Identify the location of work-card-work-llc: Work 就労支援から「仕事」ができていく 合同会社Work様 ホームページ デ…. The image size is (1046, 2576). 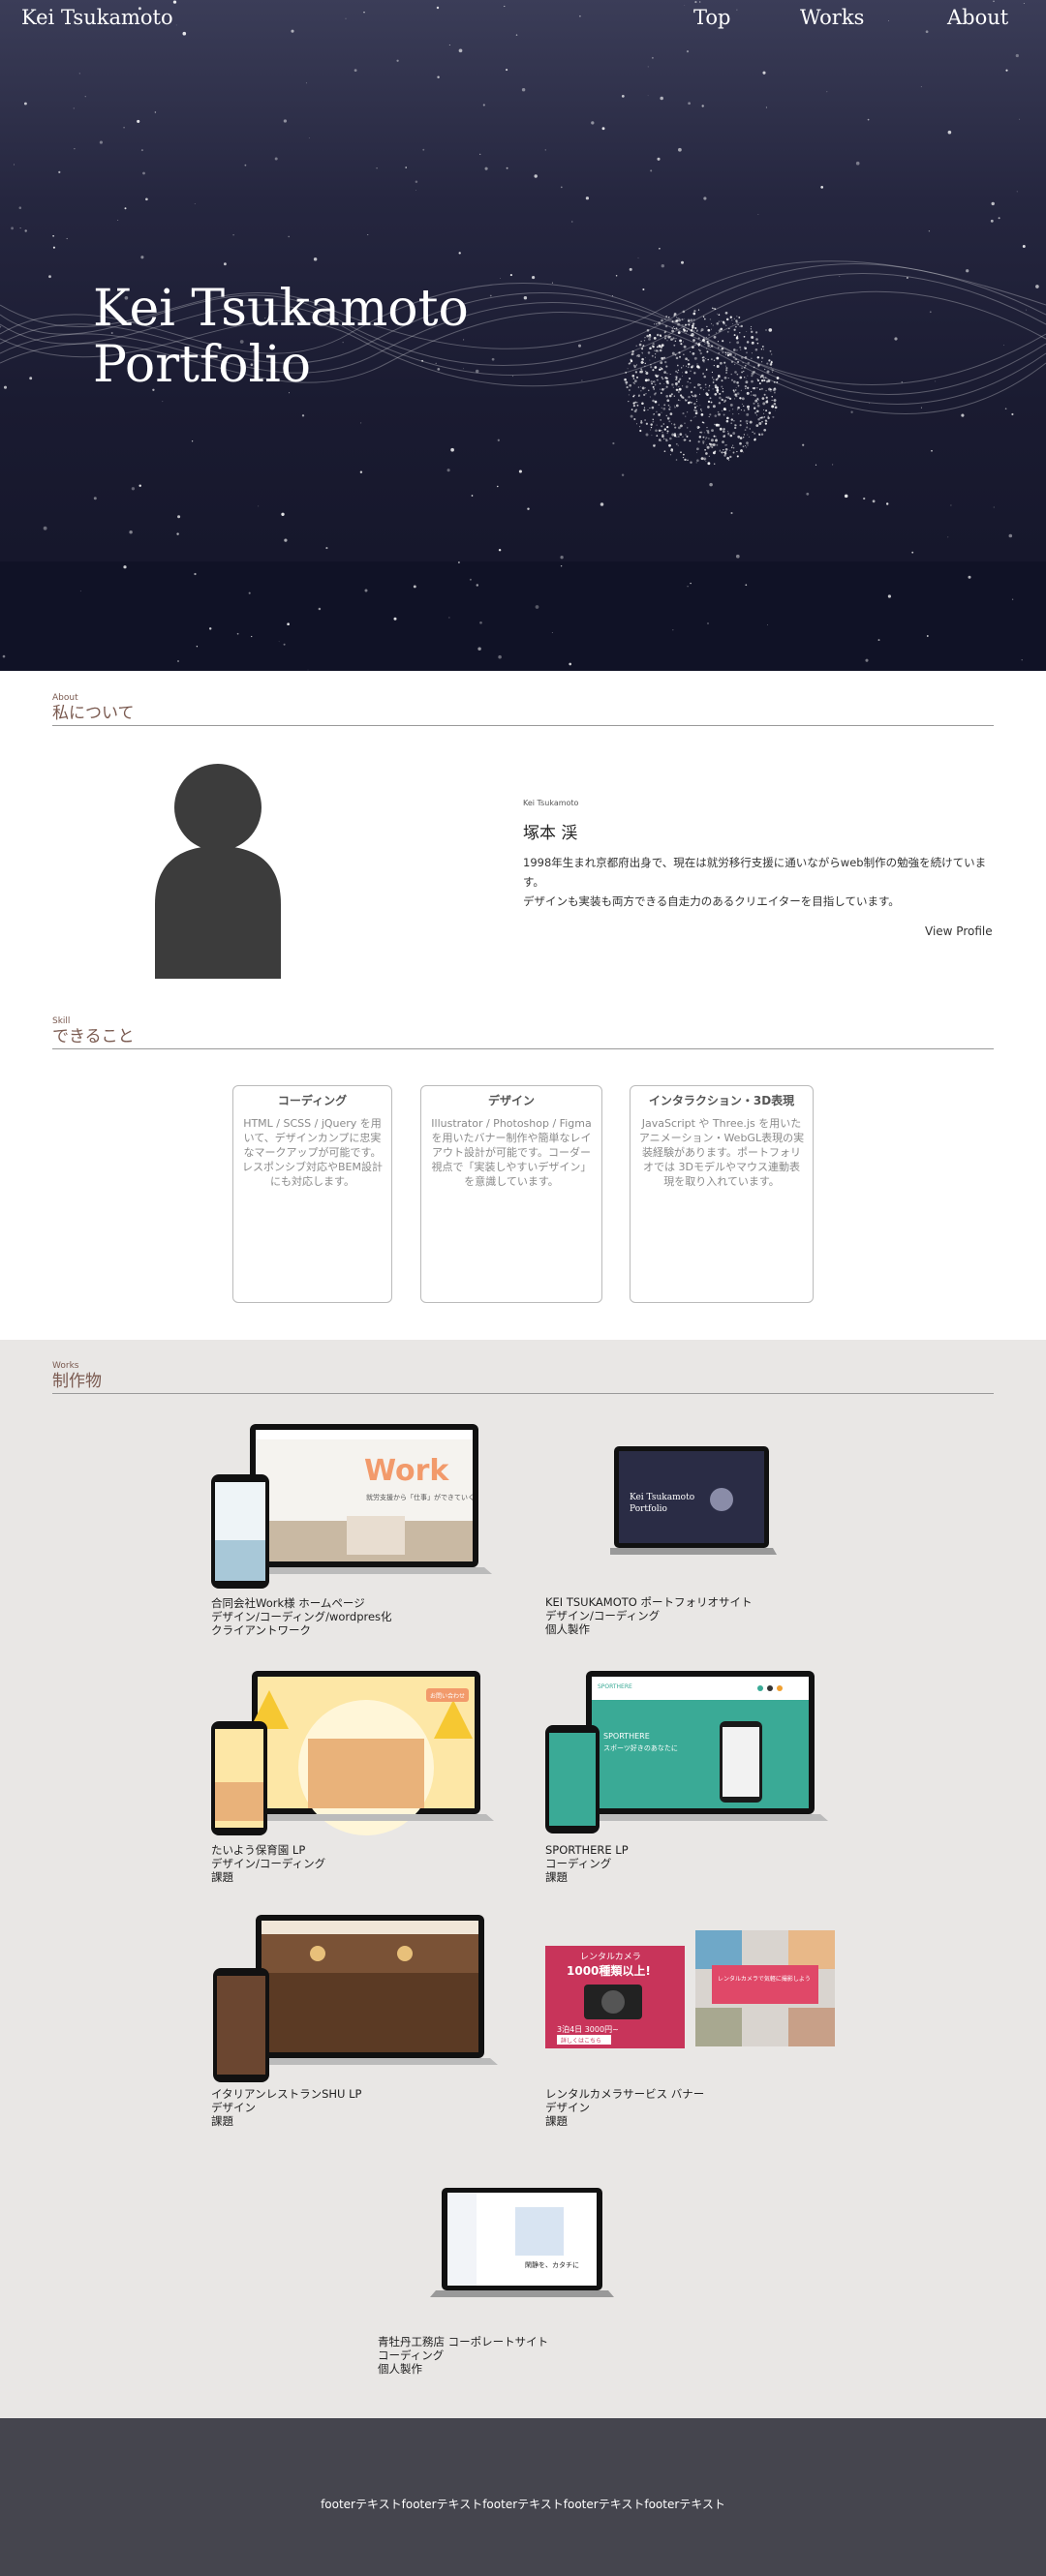
(356, 1530).